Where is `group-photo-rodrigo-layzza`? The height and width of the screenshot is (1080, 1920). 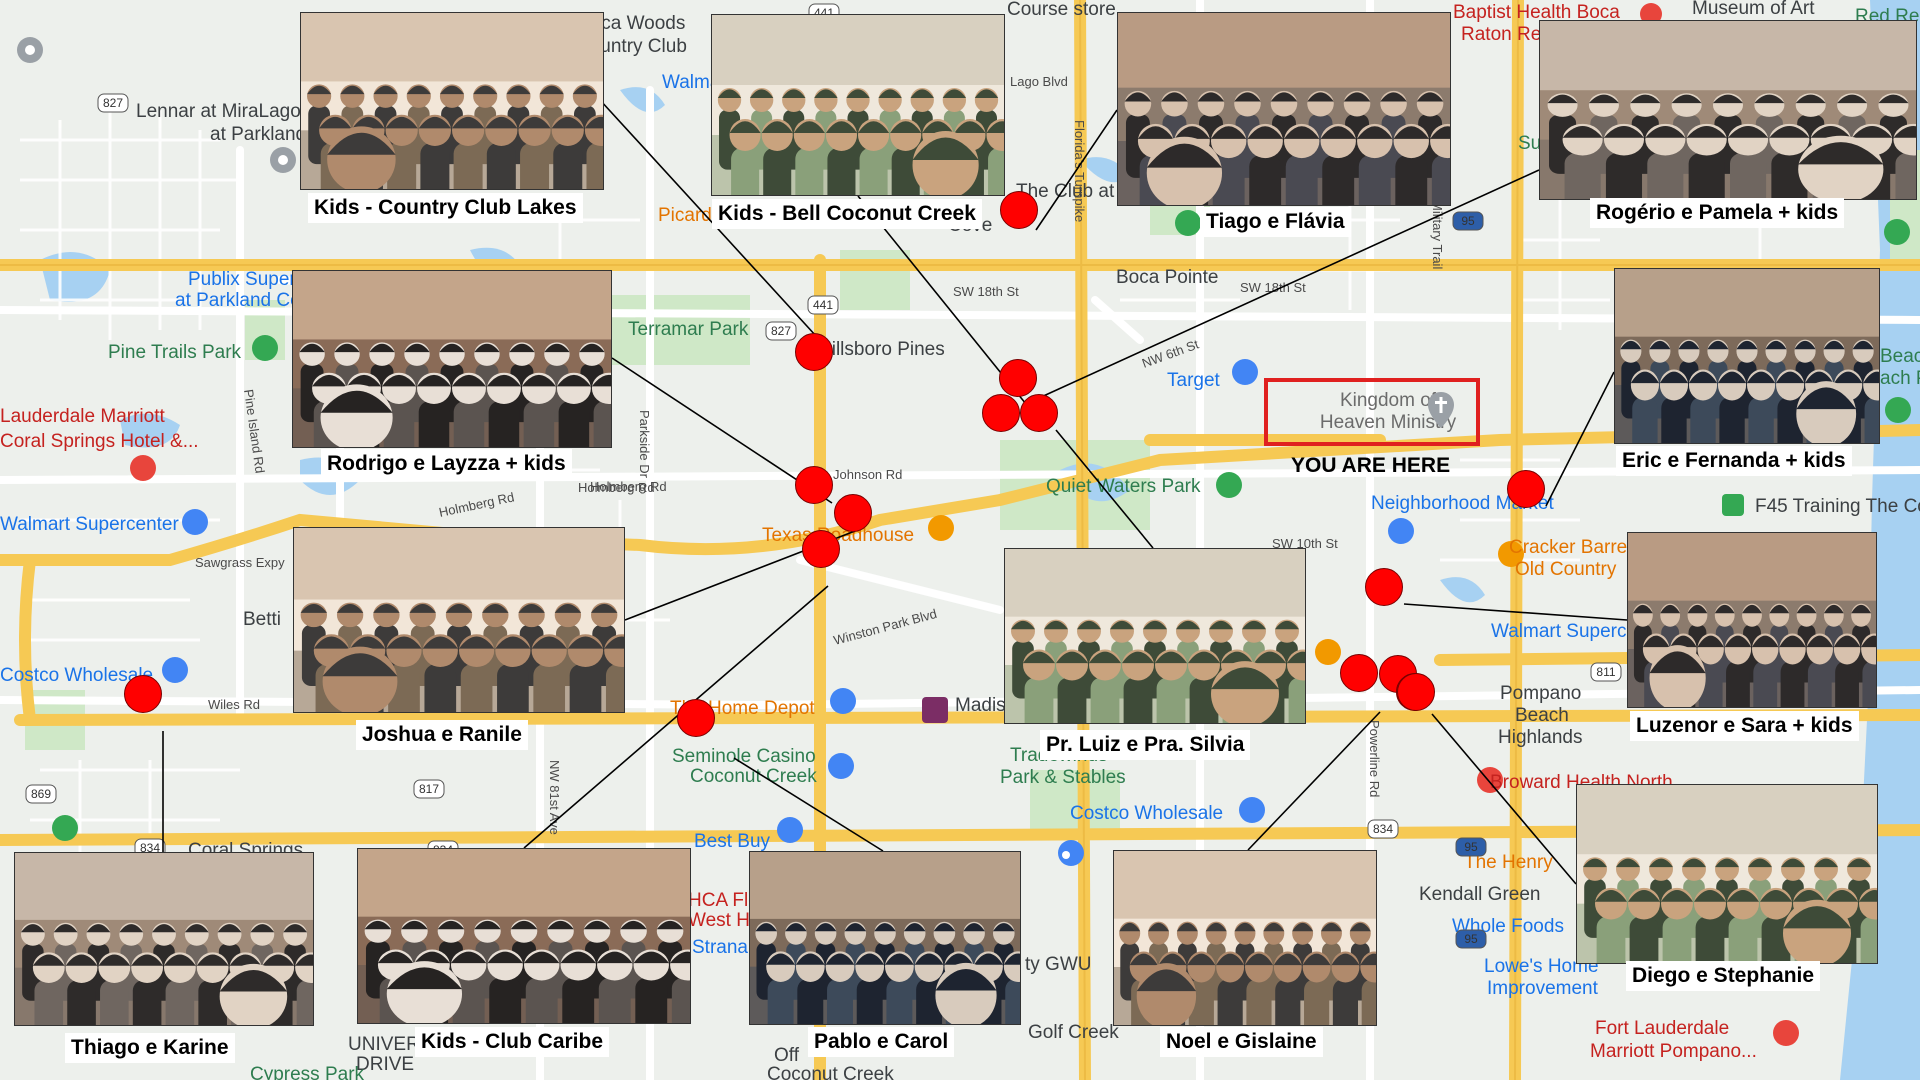
group-photo-rodrigo-layzza is located at coordinates (452, 359).